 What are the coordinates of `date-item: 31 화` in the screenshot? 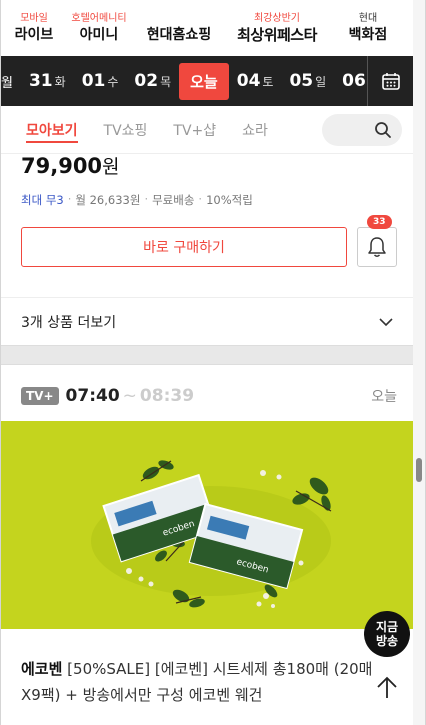 It's located at (47, 81).